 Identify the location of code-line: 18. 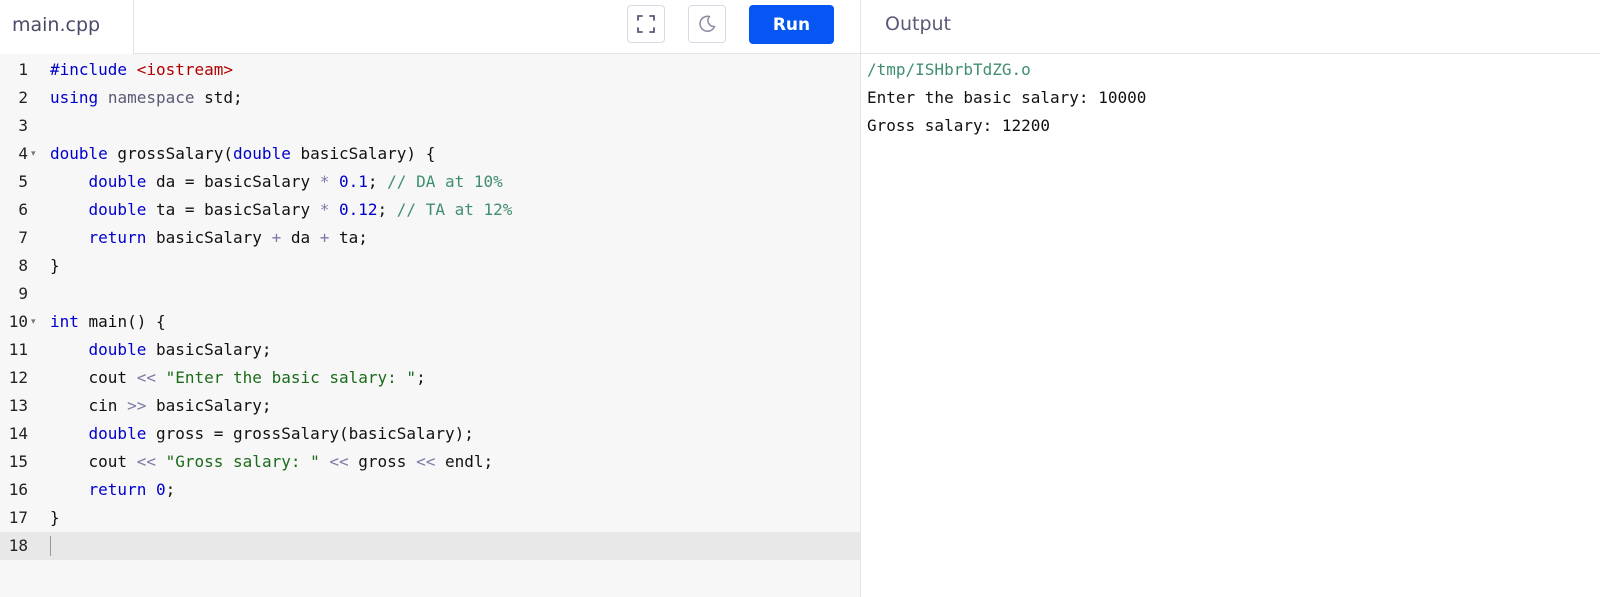
(430, 546).